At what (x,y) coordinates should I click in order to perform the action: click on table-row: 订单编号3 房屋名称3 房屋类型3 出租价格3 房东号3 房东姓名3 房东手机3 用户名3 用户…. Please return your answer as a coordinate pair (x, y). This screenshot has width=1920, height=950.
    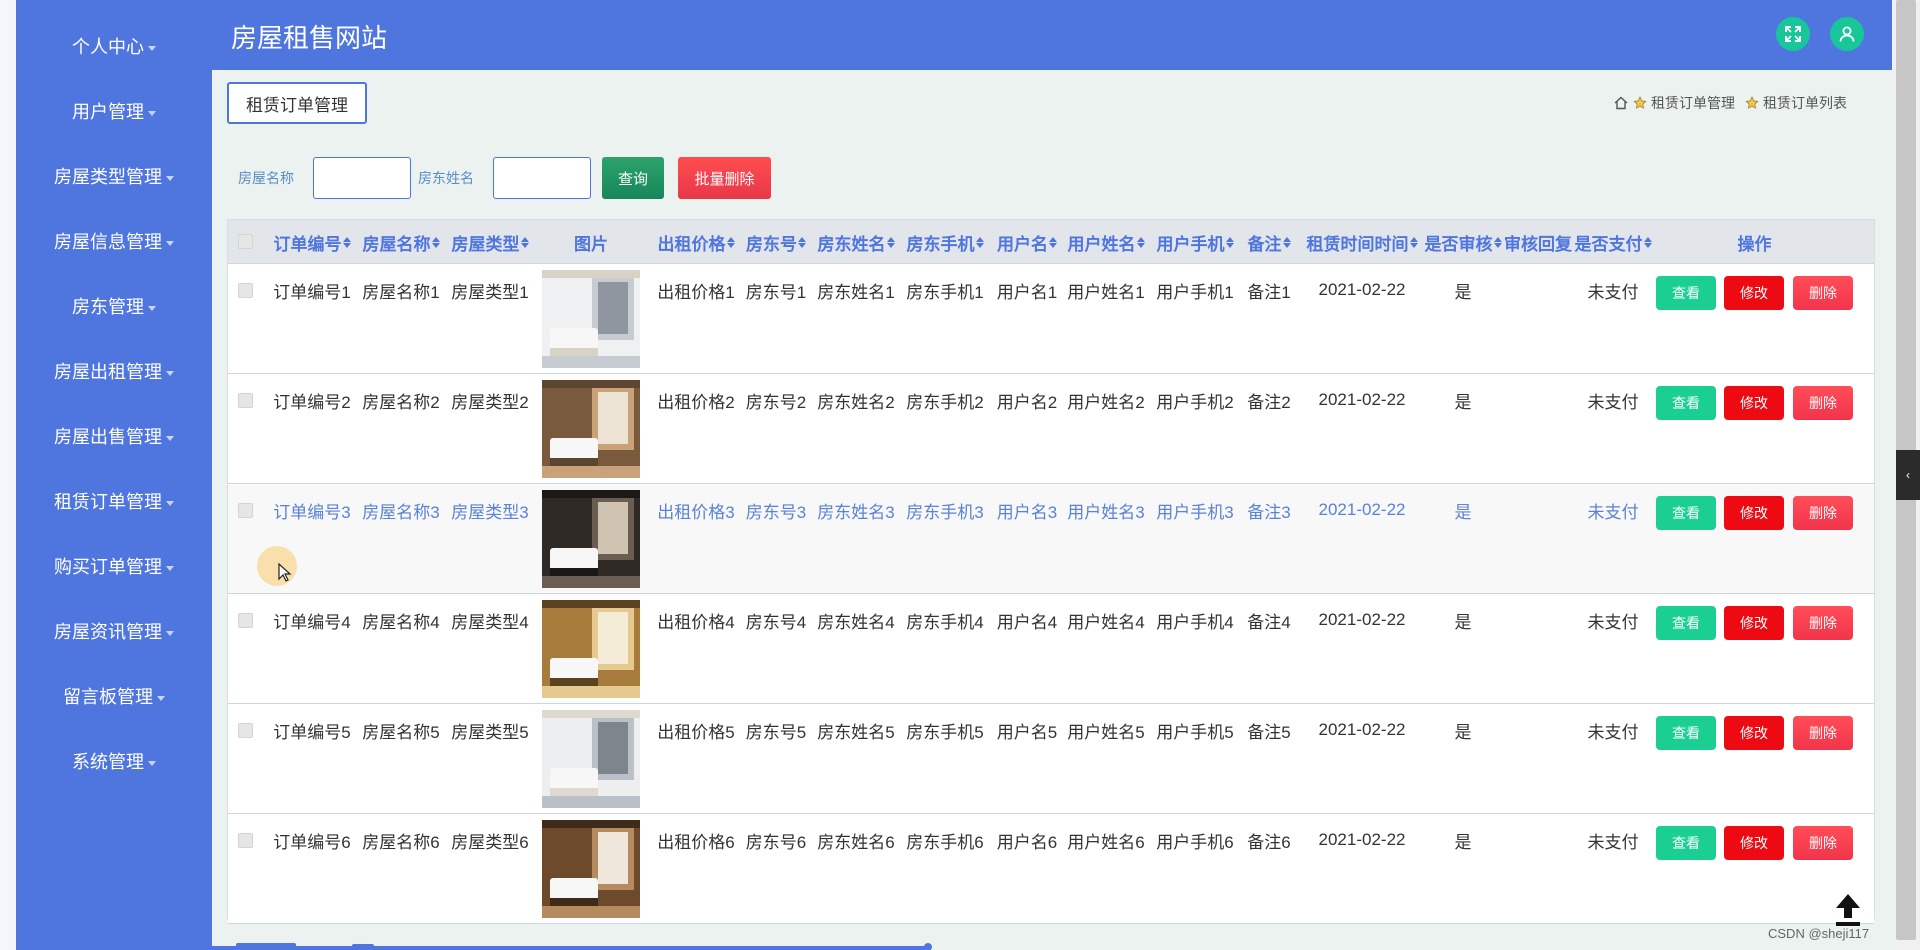
    Looking at the image, I should click on (1051, 539).